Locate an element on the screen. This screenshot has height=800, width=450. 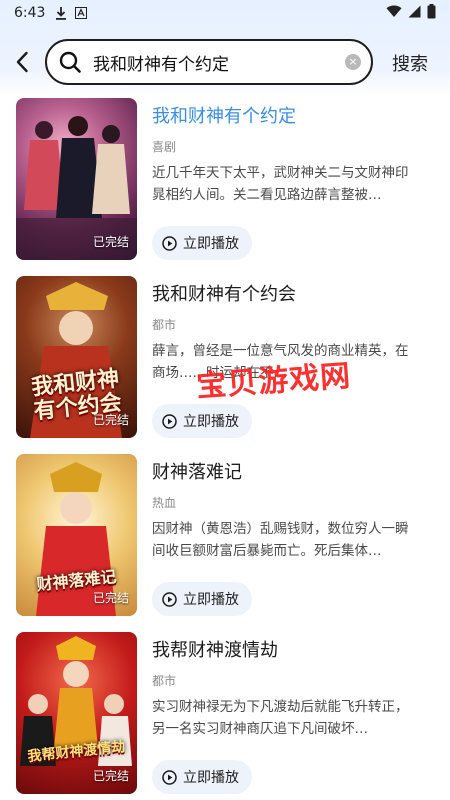
status-indicators is located at coordinates (411, 13).